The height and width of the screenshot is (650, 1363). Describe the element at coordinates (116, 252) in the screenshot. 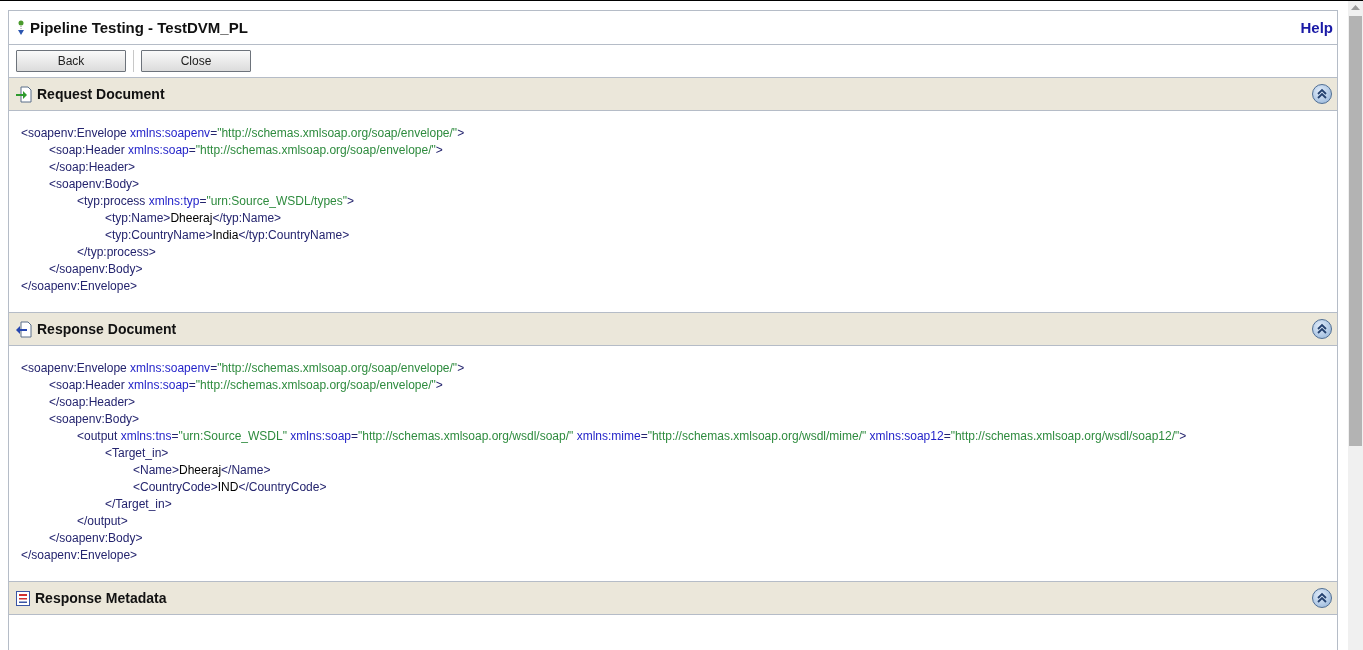

I see `xml-line: </typ:process>` at that location.